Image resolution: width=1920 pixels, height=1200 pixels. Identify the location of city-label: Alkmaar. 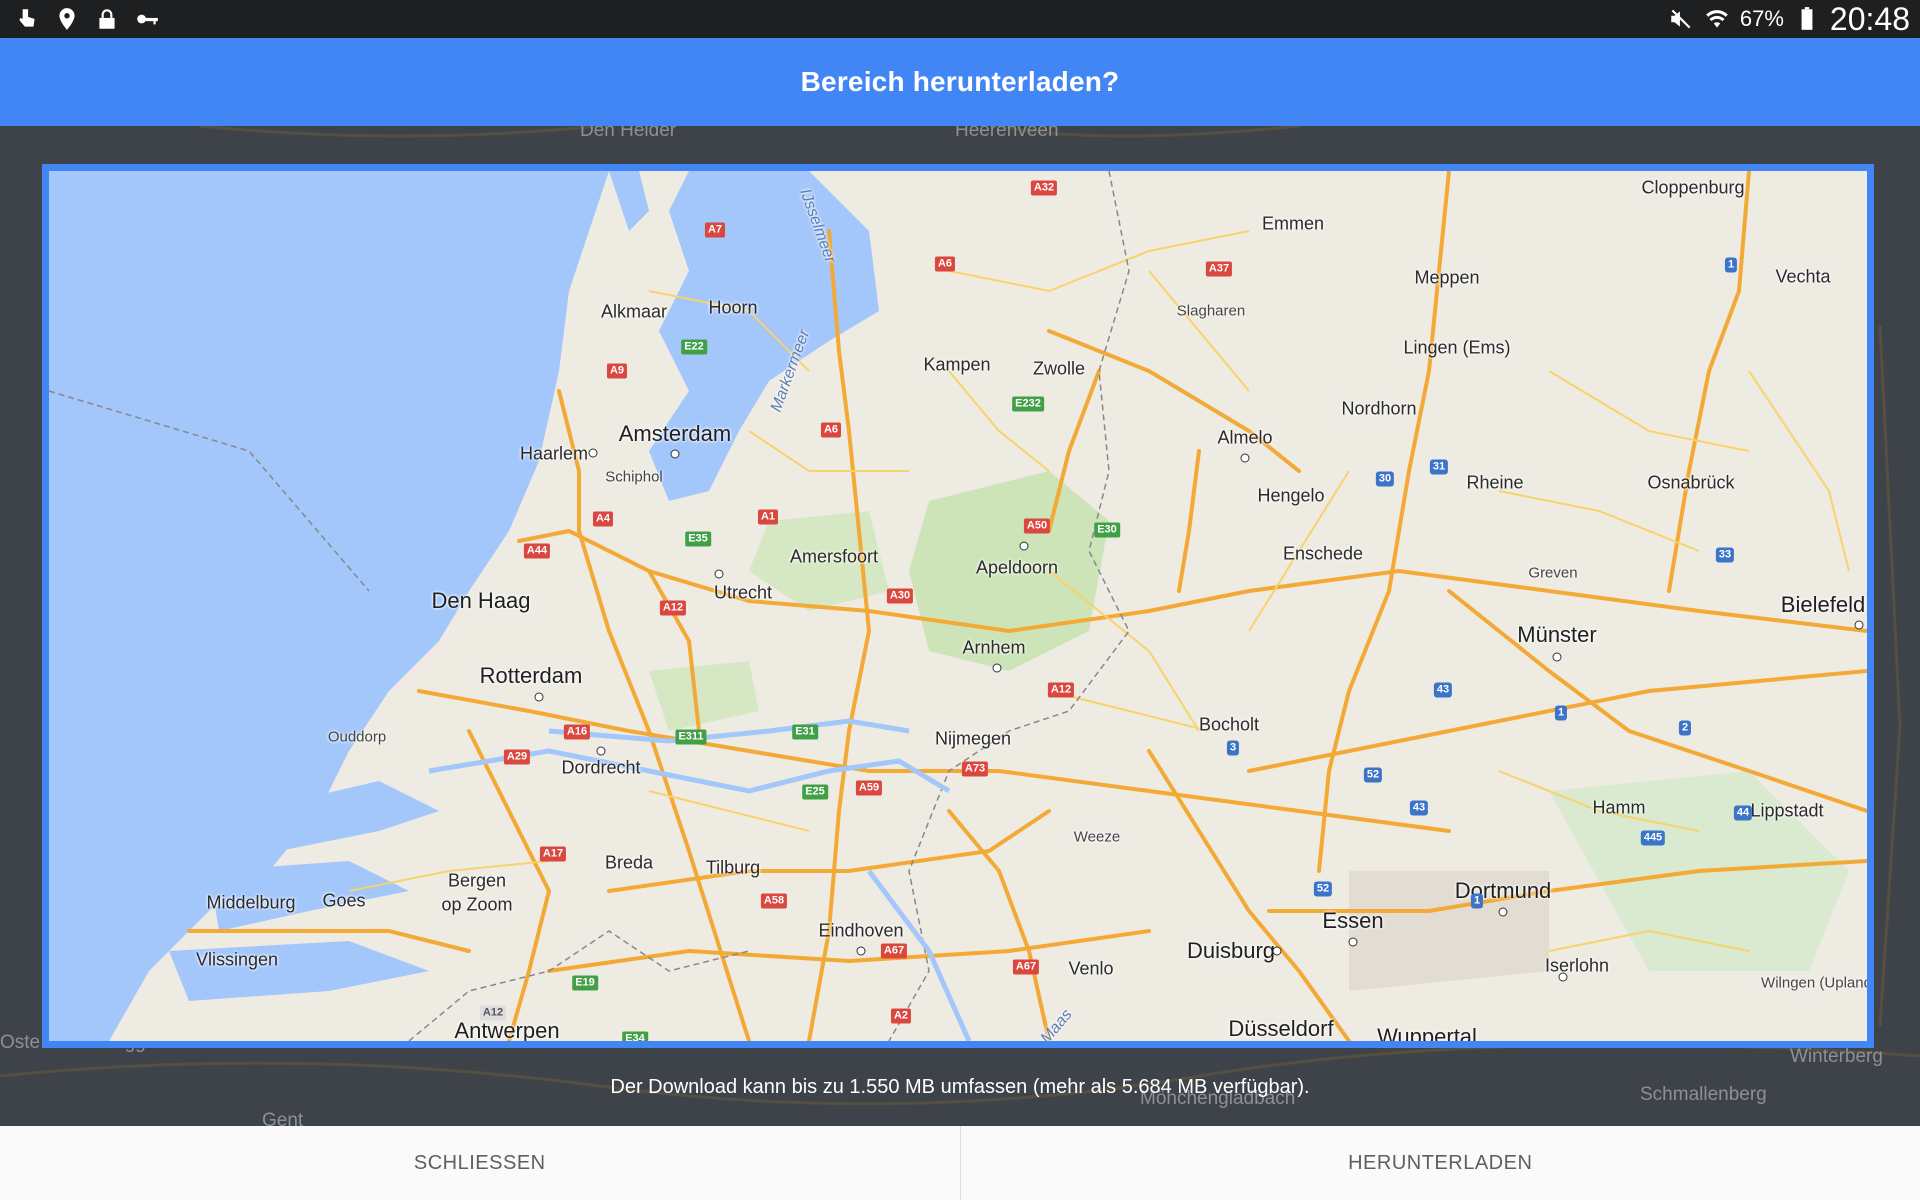
(634, 311).